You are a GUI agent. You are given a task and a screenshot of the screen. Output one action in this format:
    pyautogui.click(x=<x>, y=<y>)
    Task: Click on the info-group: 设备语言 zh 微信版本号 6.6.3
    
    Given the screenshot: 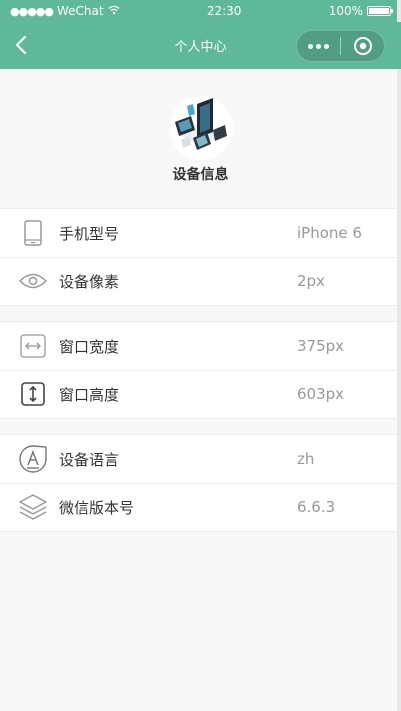 What is the action you would take?
    pyautogui.click(x=200, y=483)
    